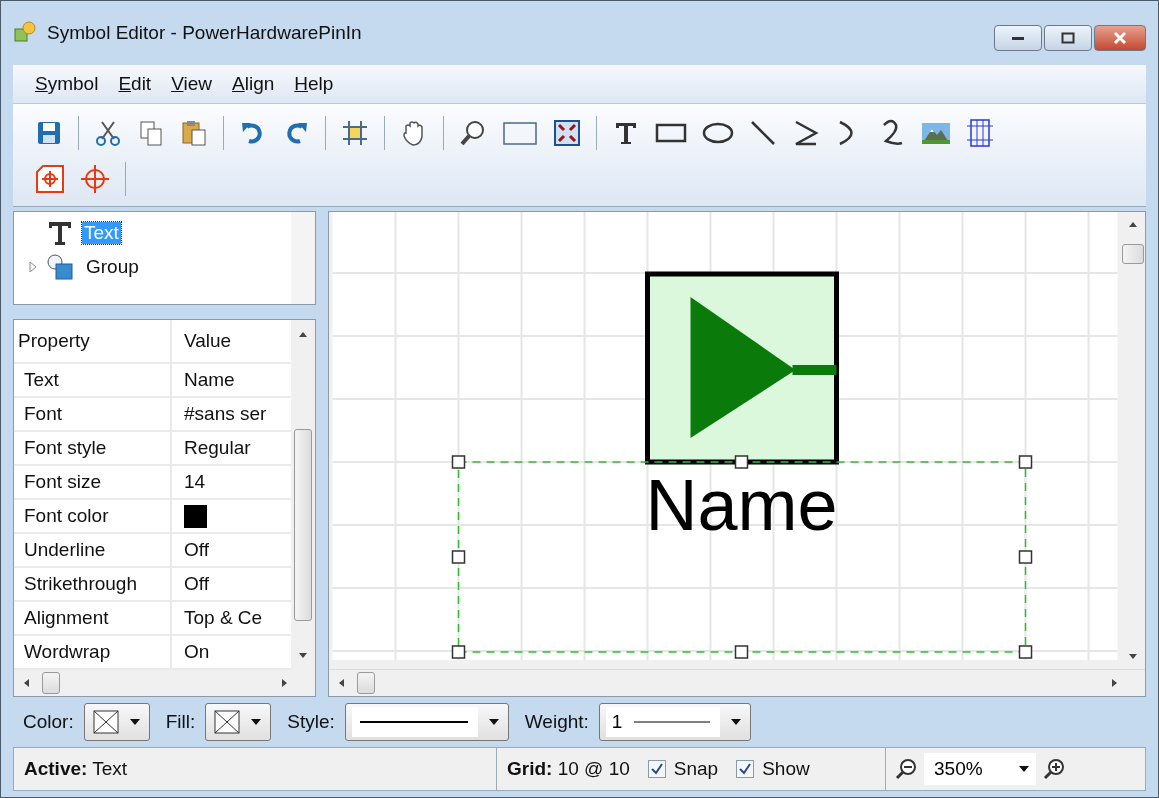  I want to click on minimize-icon, so click(1018, 38).